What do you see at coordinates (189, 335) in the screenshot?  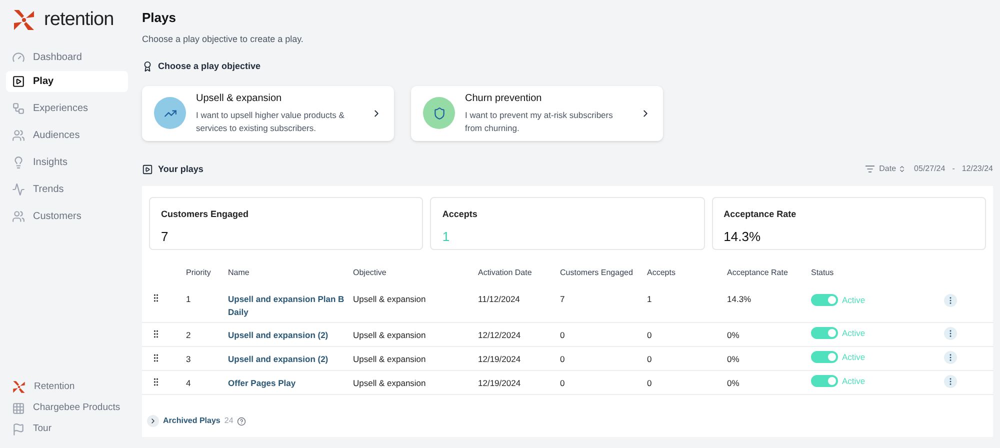 I see `priority-cell-text: 2` at bounding box center [189, 335].